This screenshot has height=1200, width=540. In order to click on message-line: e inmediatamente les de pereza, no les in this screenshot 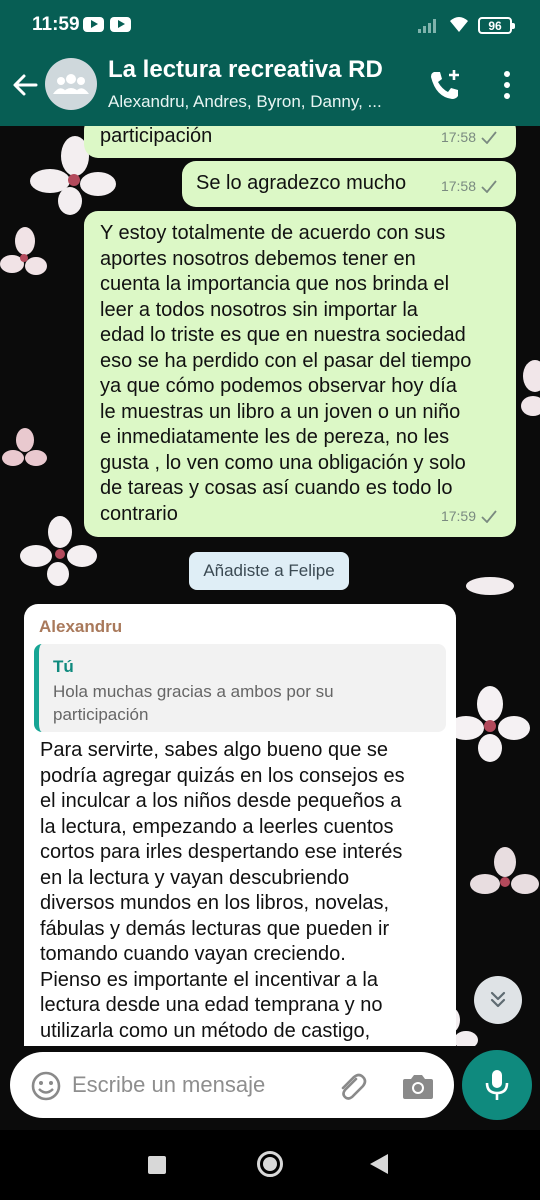, I will do `click(275, 437)`.